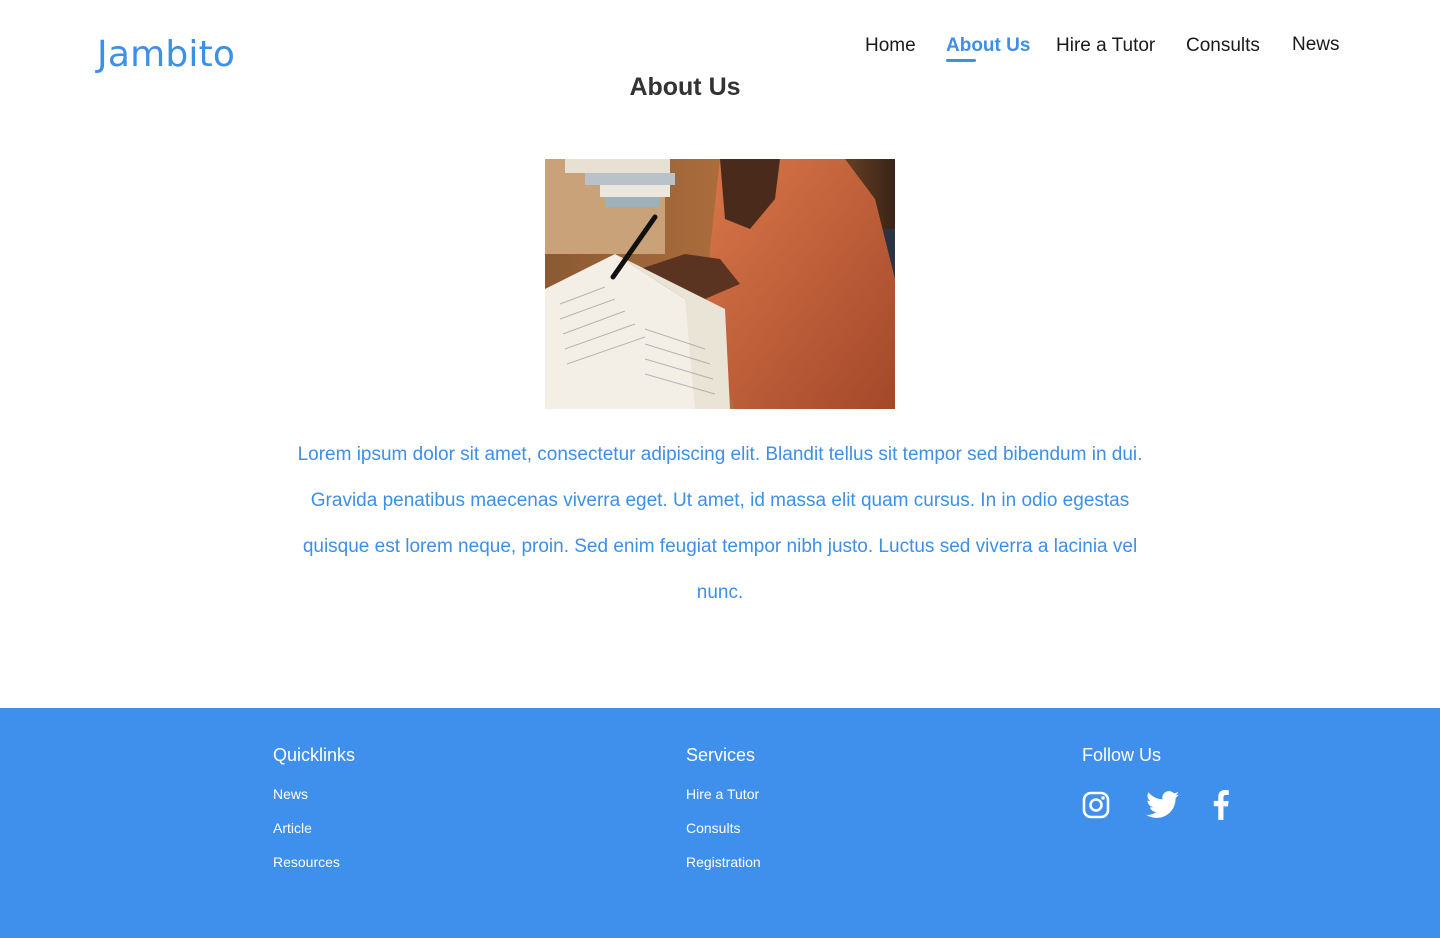  Describe the element at coordinates (1221, 805) in the screenshot. I see `facebook-icon` at that location.